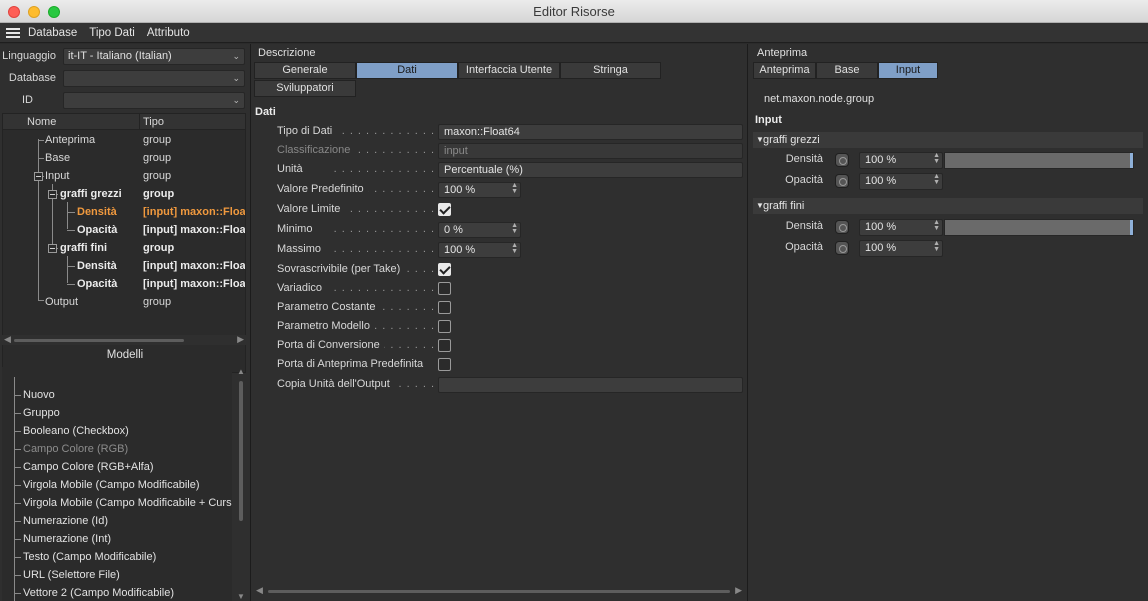 This screenshot has width=1148, height=601. I want to click on menu-attributo: Attributo, so click(168, 33).